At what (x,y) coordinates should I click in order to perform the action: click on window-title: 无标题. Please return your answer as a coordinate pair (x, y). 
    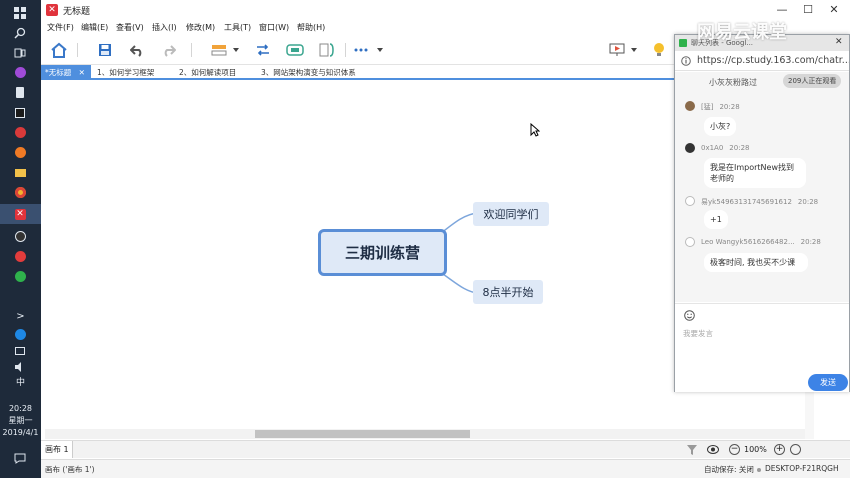
    Looking at the image, I should click on (77, 12).